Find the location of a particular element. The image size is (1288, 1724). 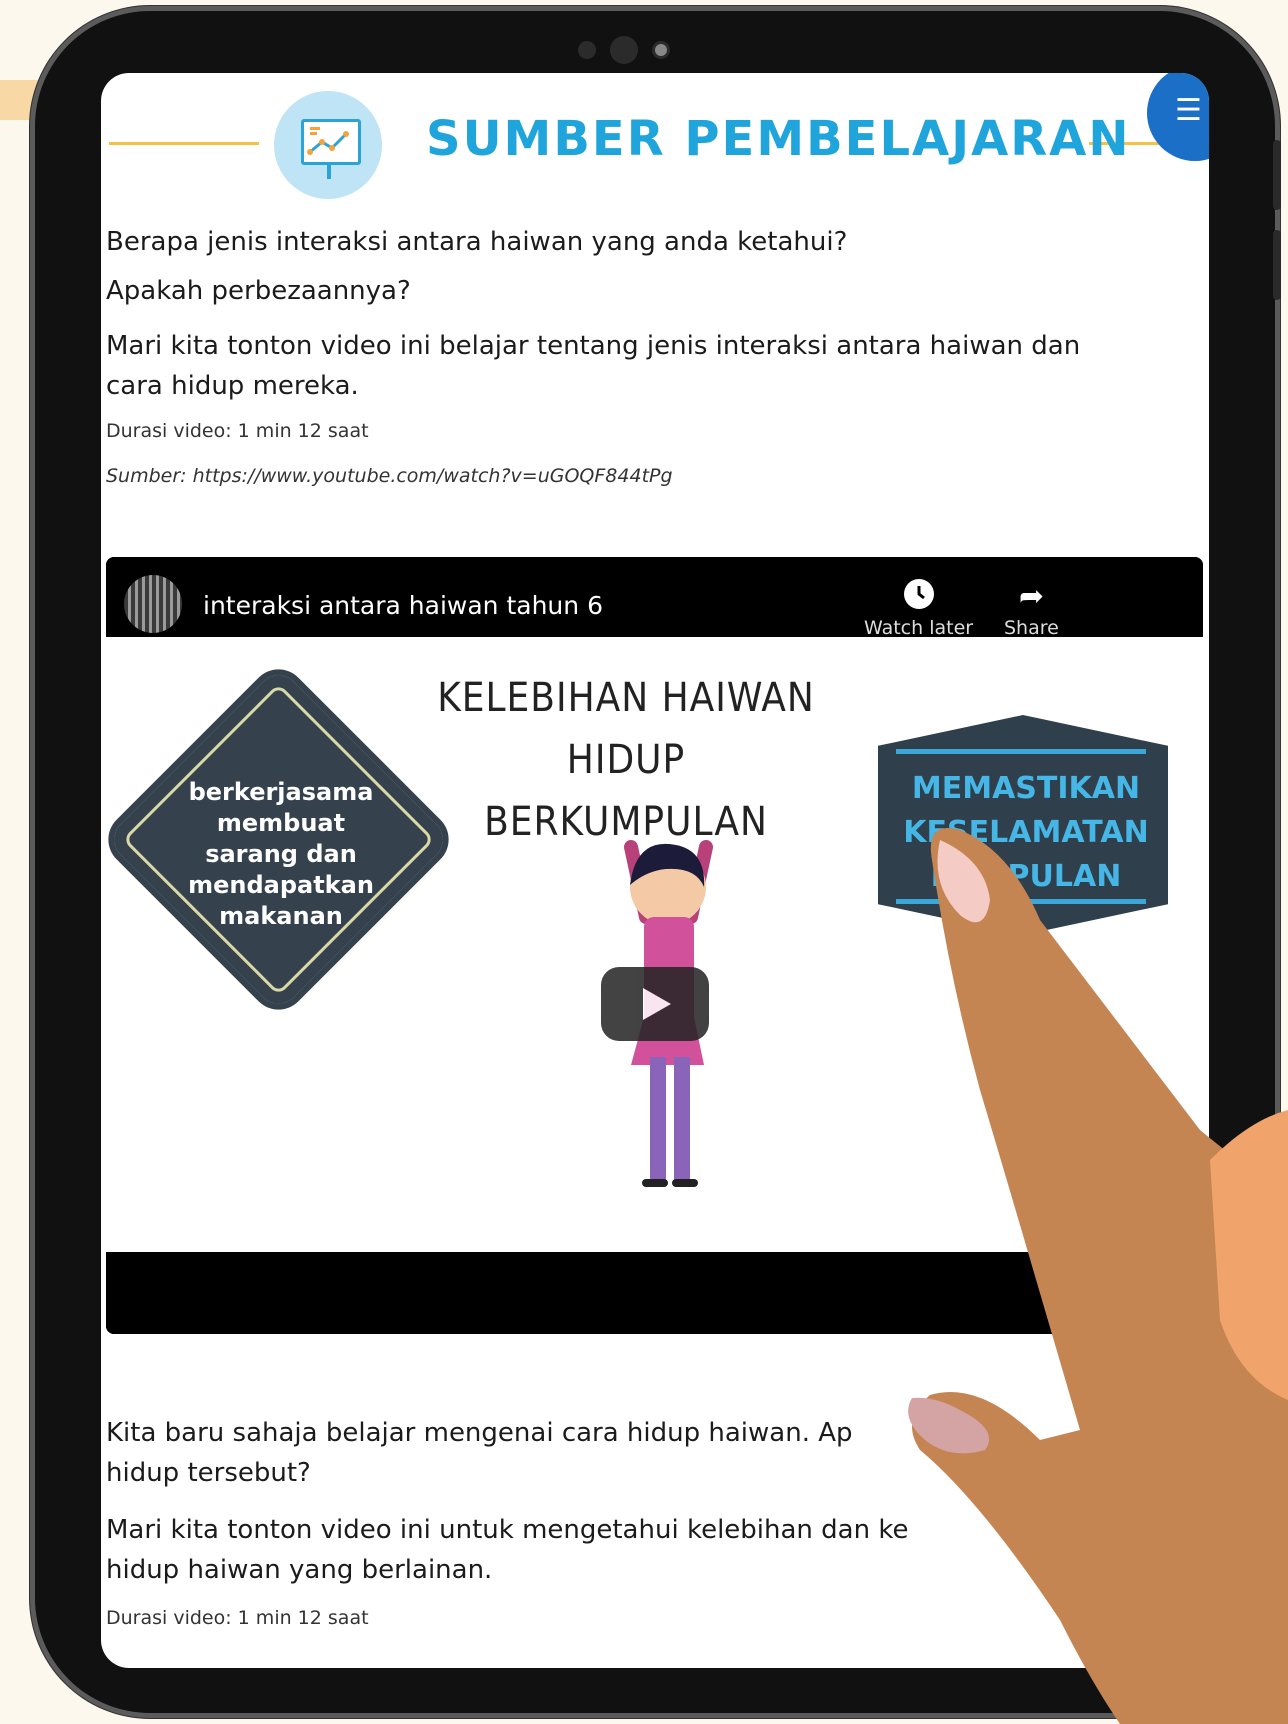

tablet-camera is located at coordinates (624, 50).